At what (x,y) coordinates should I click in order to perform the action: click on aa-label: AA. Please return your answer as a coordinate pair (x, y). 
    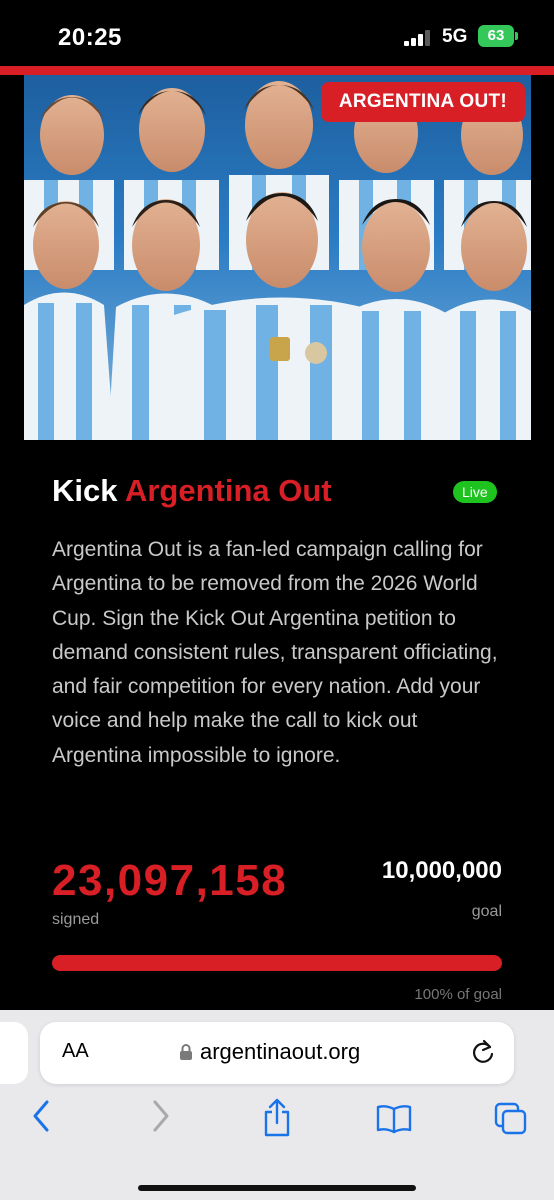
    Looking at the image, I should click on (75, 1051).